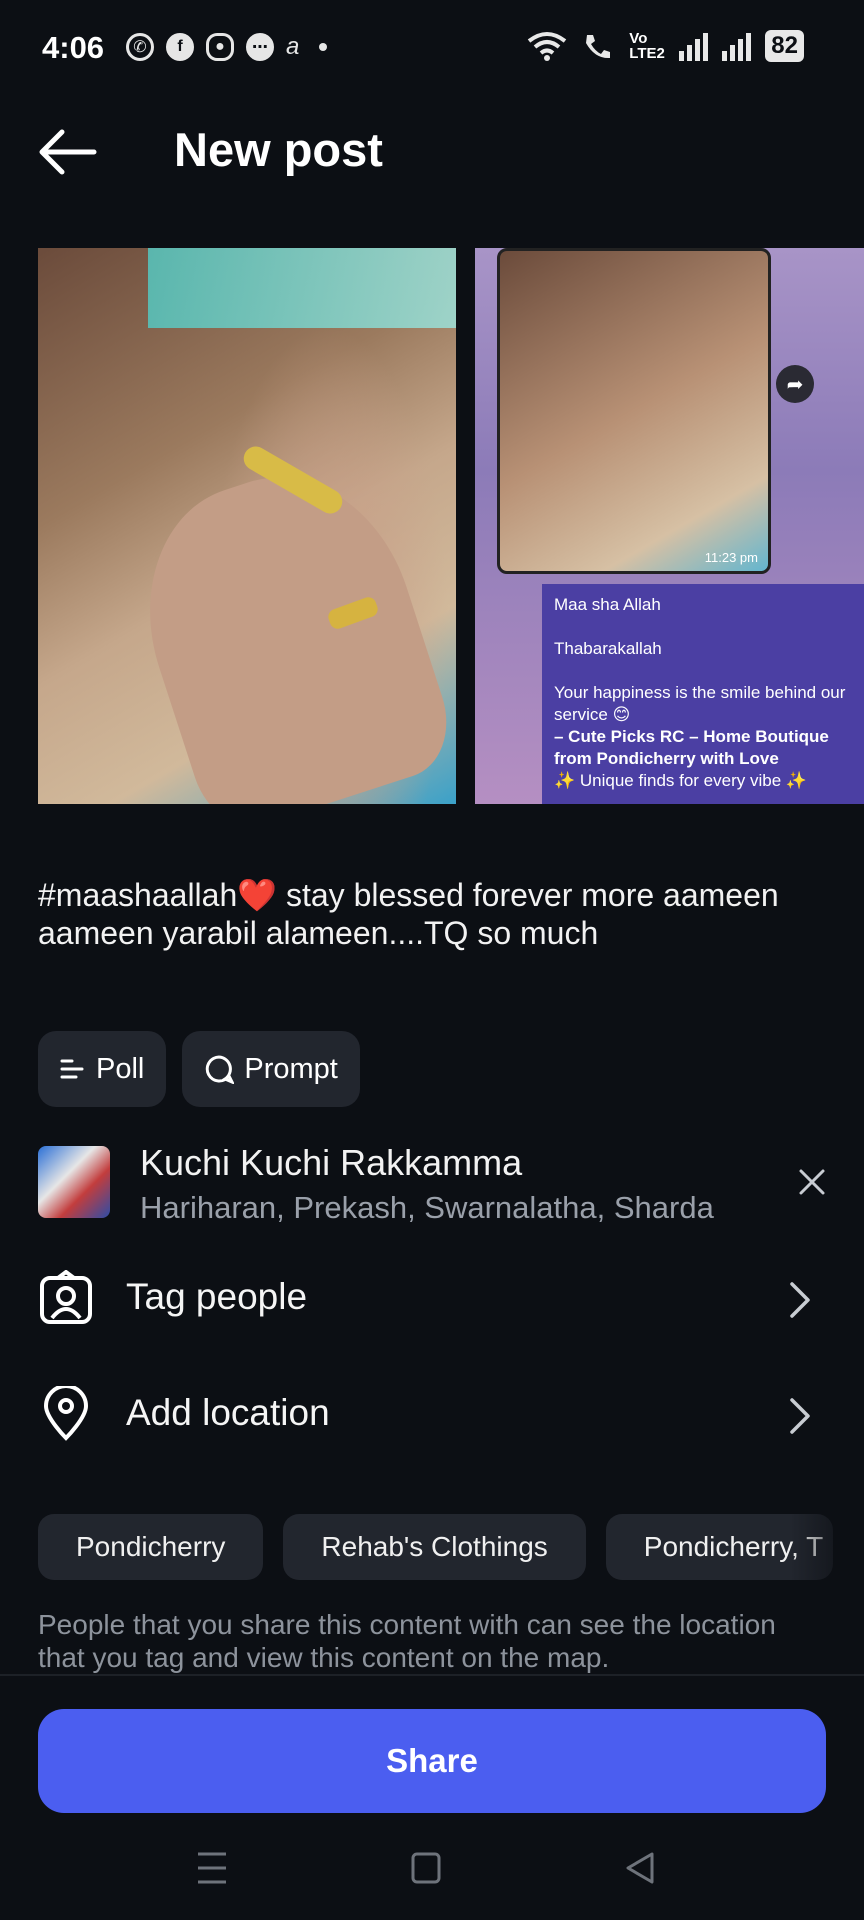  I want to click on system-status: Vo LTE2 82, so click(665, 46).